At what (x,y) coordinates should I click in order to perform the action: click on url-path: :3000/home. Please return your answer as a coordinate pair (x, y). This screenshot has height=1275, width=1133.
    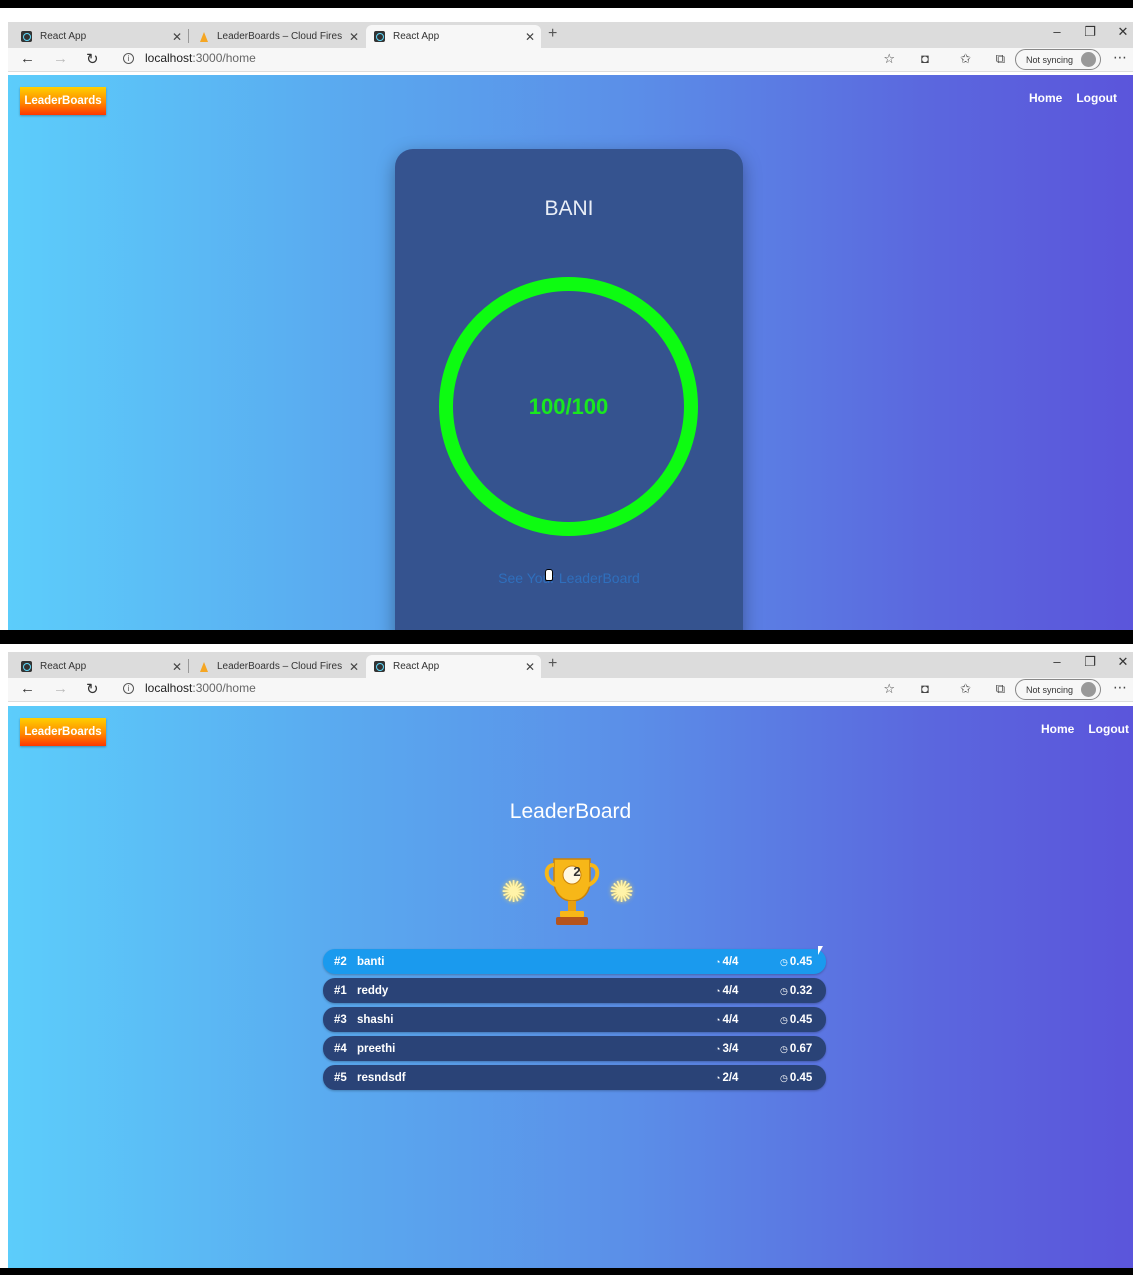
    Looking at the image, I should click on (224, 58).